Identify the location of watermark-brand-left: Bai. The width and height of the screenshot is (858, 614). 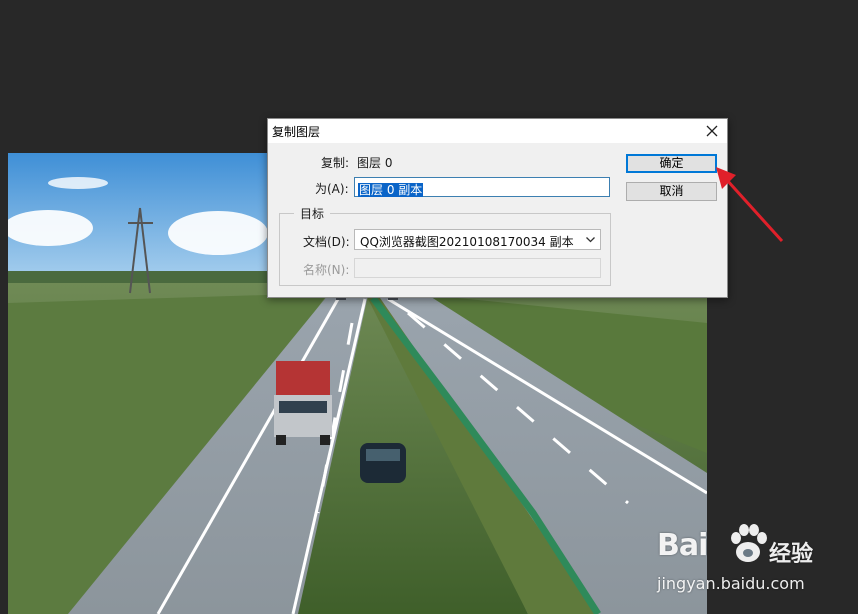
(682, 545).